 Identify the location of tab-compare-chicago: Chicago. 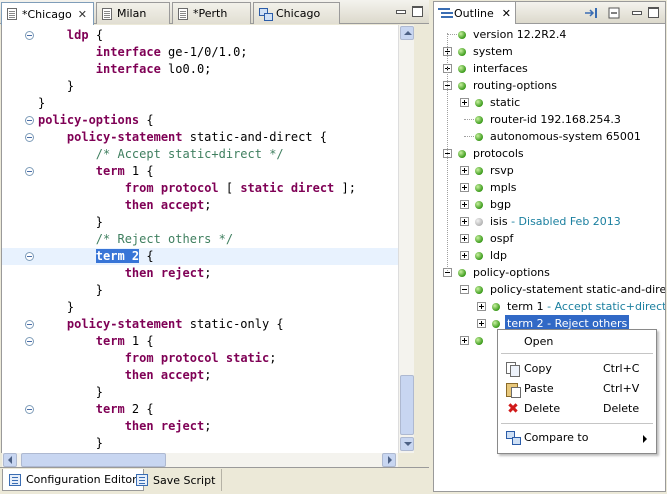
(296, 13).